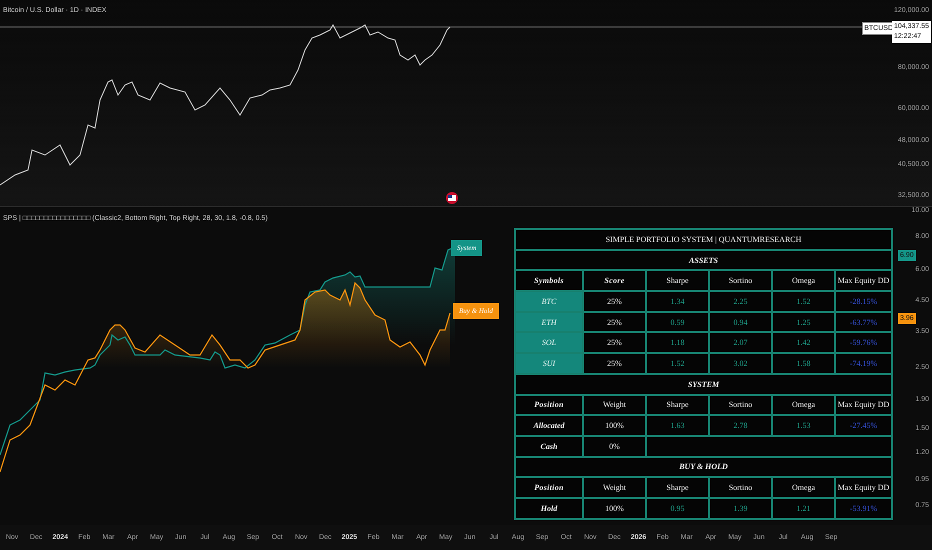  Describe the element at coordinates (740, 363) in the screenshot. I see `metric-cell: 3.02` at that location.